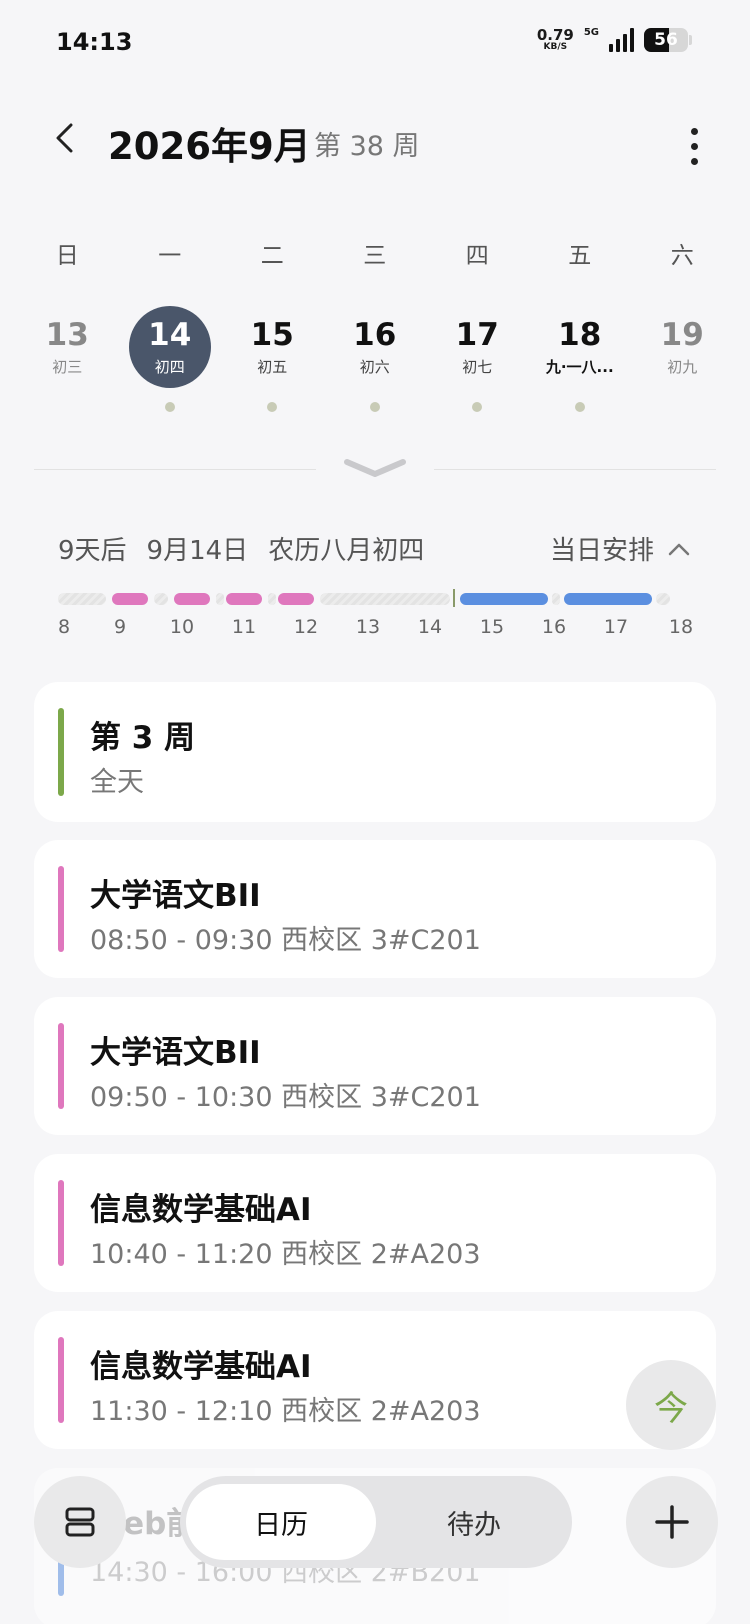  Describe the element at coordinates (143, 738) in the screenshot. I see `event-title: 第 3 周` at that location.